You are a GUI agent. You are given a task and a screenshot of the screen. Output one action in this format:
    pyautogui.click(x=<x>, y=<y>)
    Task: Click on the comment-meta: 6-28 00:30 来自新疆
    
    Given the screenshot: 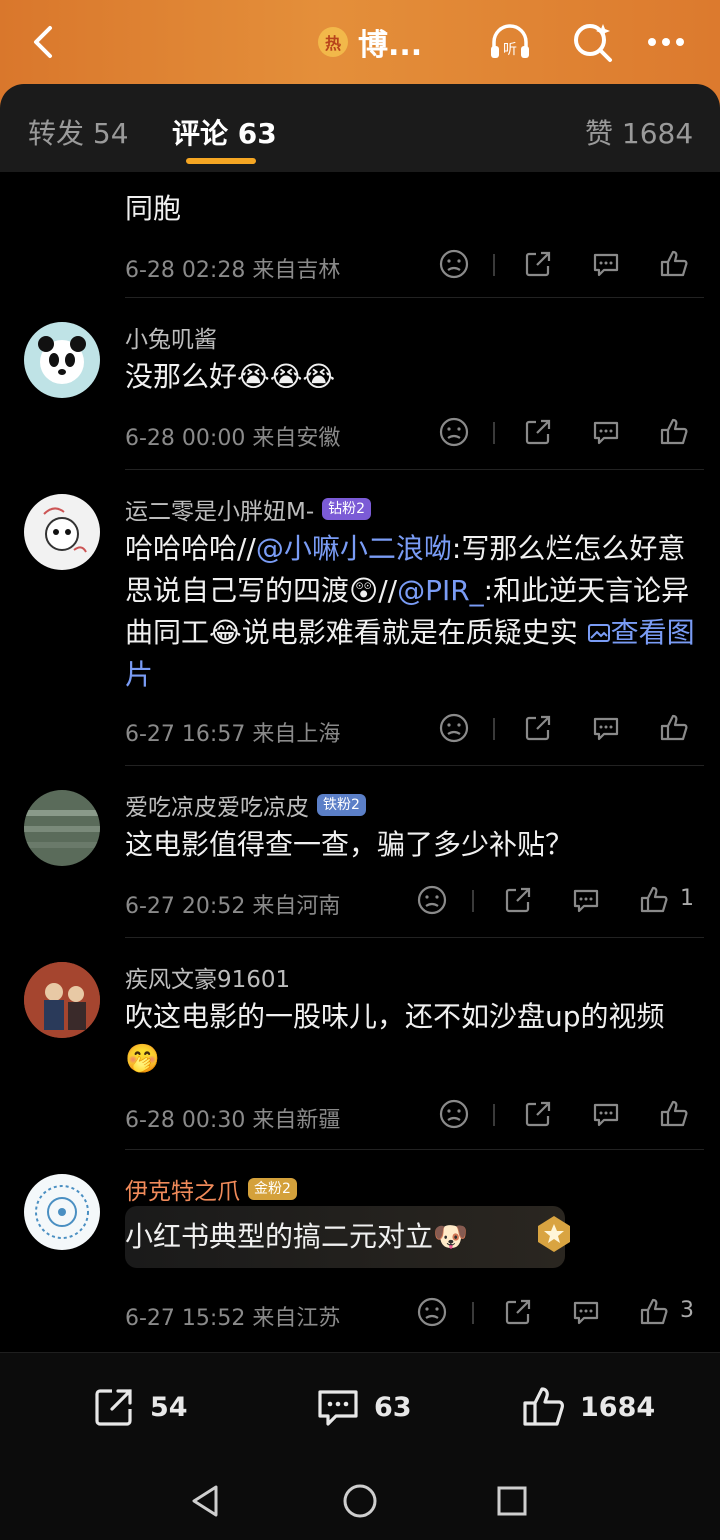 What is the action you would take?
    pyautogui.click(x=232, y=1118)
    